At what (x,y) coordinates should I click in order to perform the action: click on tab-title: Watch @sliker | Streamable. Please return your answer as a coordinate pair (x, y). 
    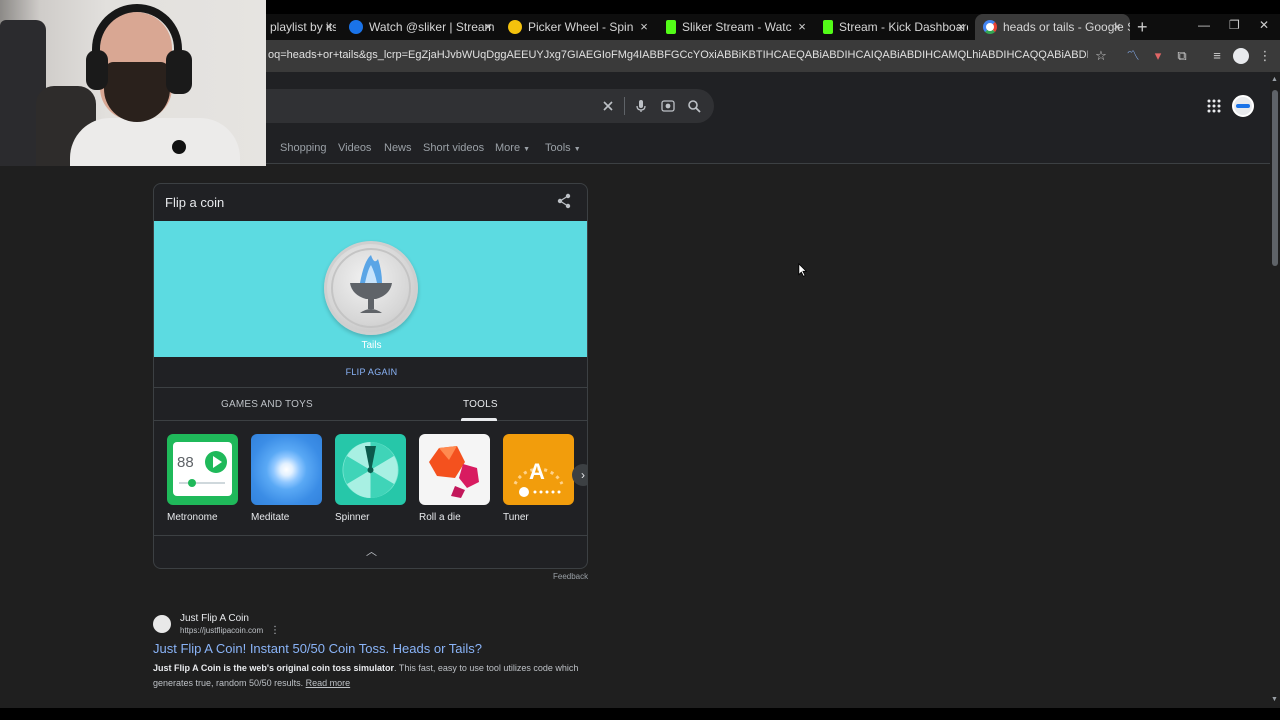
    Looking at the image, I should click on (432, 27).